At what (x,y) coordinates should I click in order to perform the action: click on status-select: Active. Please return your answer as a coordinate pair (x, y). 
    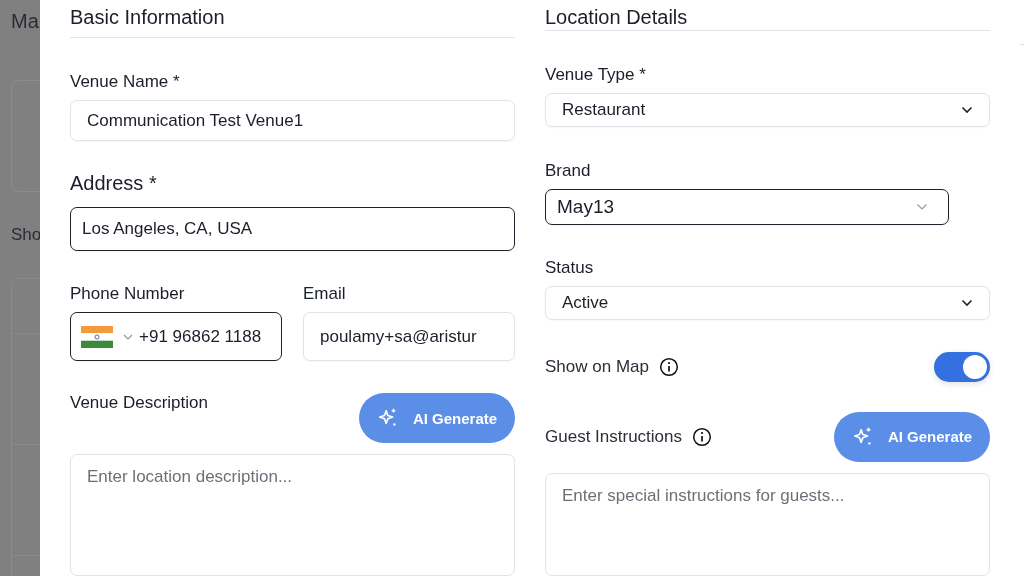
    Looking at the image, I should click on (767, 302).